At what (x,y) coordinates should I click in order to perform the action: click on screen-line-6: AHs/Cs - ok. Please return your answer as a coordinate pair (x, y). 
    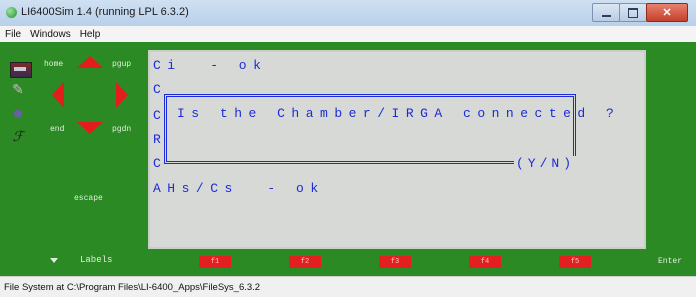
    Looking at the image, I should click on (239, 188).